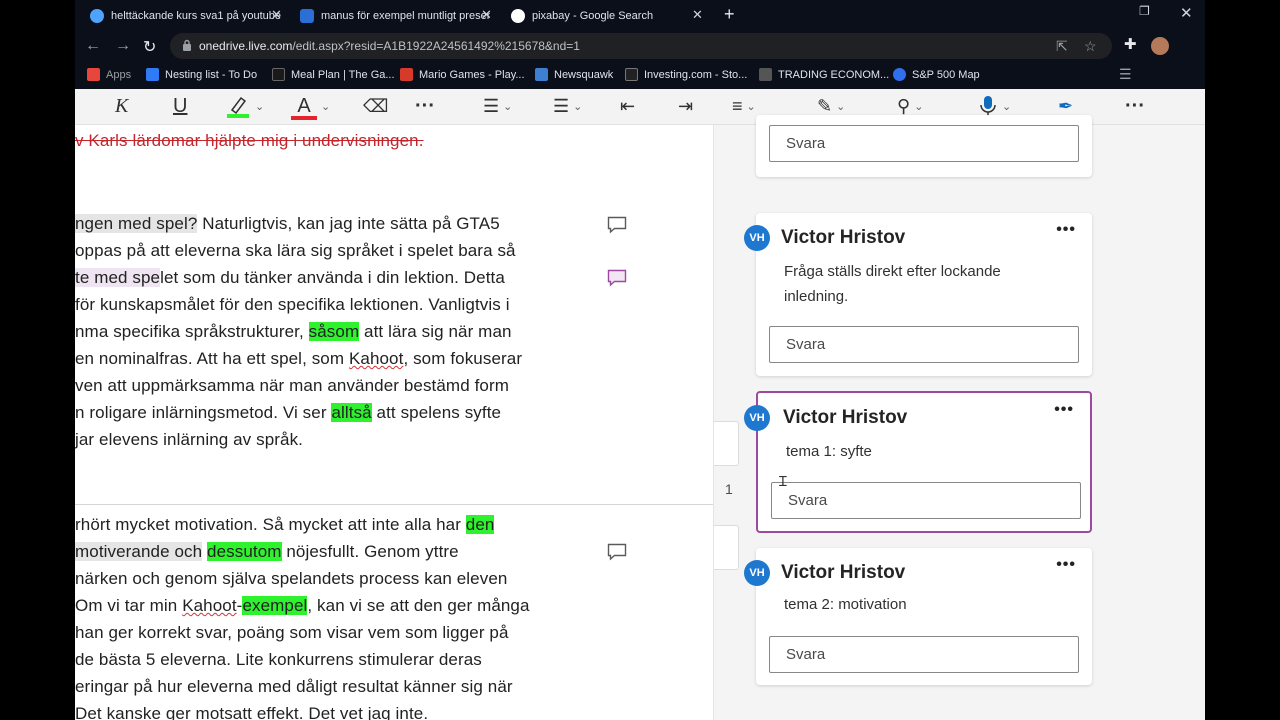 The width and height of the screenshot is (1280, 720). What do you see at coordinates (395, 16) in the screenshot?
I see `tab-manus: manus för exempel muntligt presentation` at bounding box center [395, 16].